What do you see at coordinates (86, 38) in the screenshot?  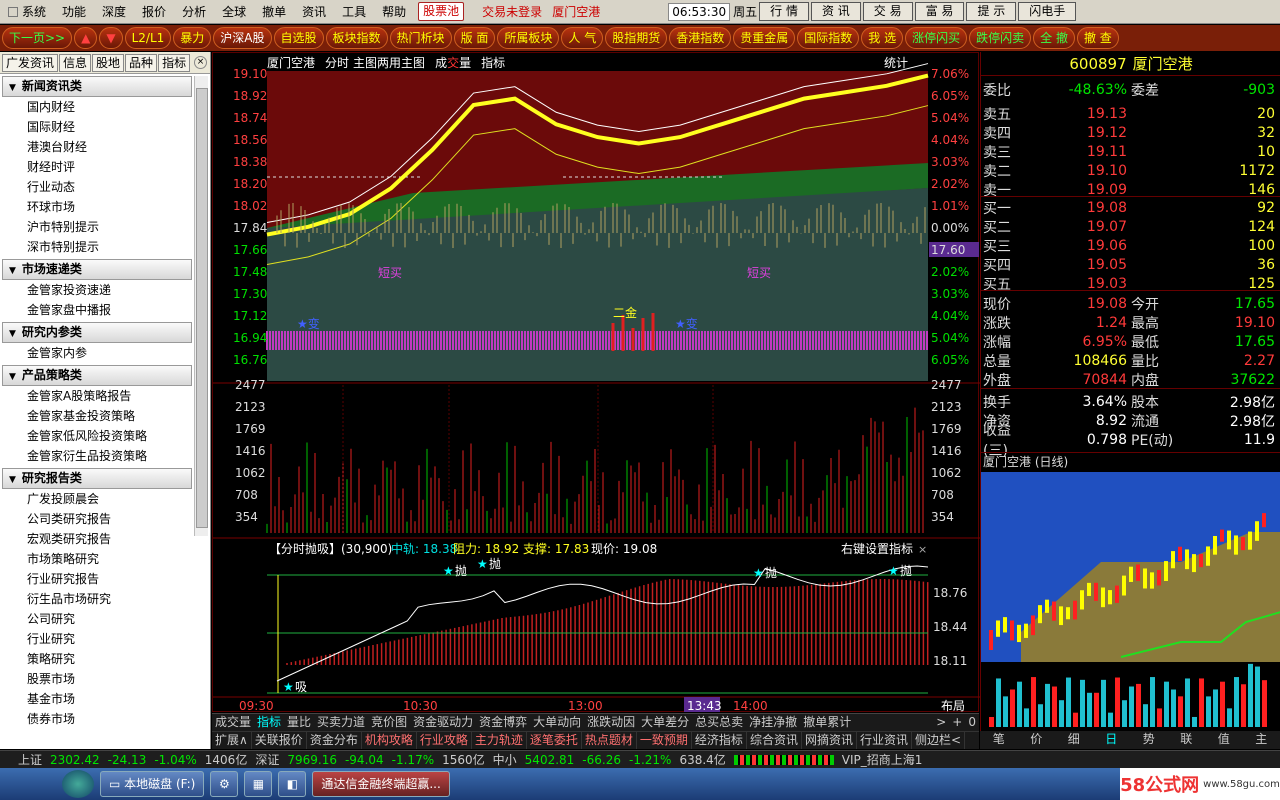 I see `toolbar-button-1: ▲` at bounding box center [86, 38].